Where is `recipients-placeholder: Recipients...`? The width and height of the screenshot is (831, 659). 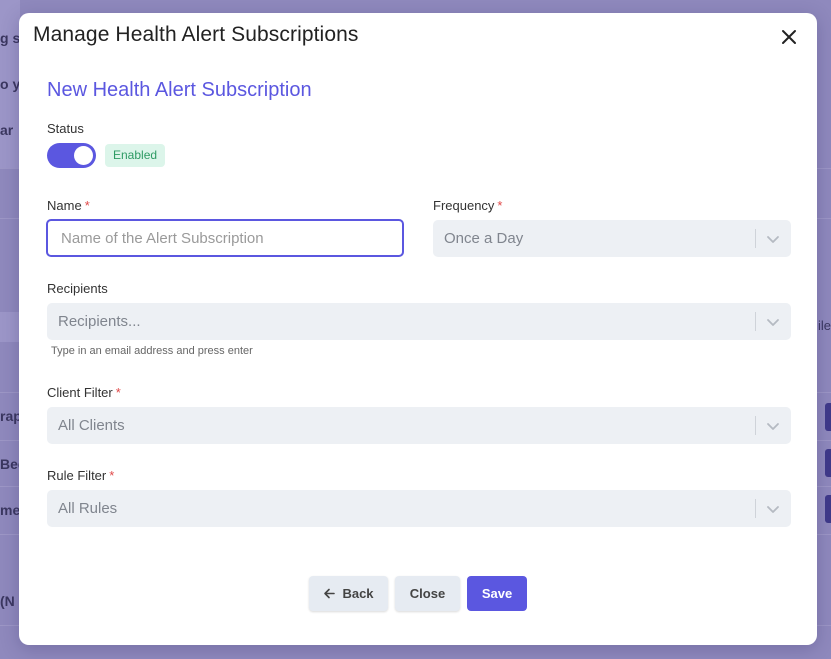
recipients-placeholder: Recipients... is located at coordinates (99, 321).